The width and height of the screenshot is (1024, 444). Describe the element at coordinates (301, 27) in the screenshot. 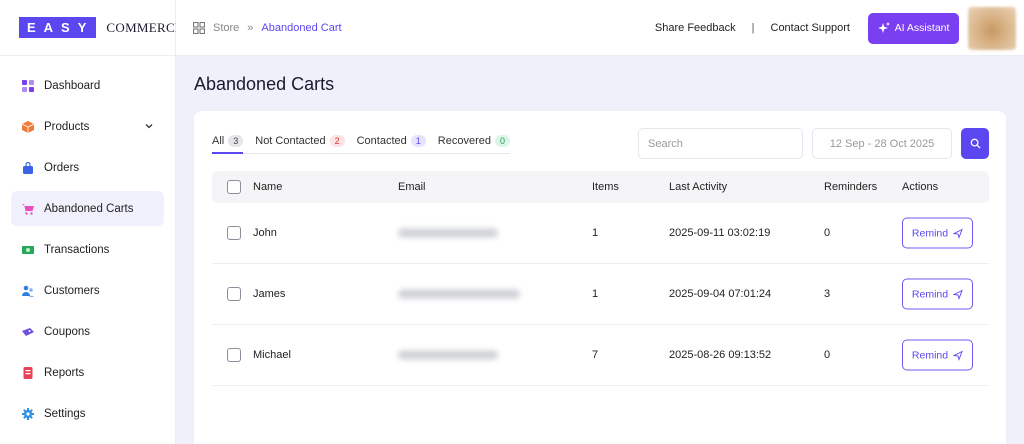

I see `breadcrumb-current: Abandoned Cart` at that location.